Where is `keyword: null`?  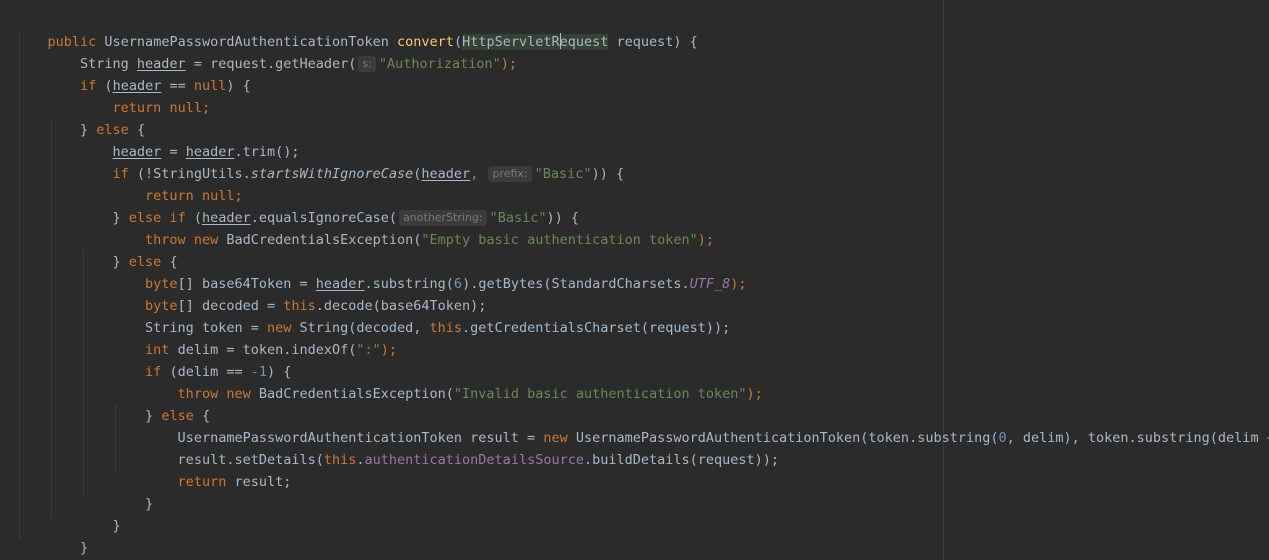
keyword: null is located at coordinates (185, 108).